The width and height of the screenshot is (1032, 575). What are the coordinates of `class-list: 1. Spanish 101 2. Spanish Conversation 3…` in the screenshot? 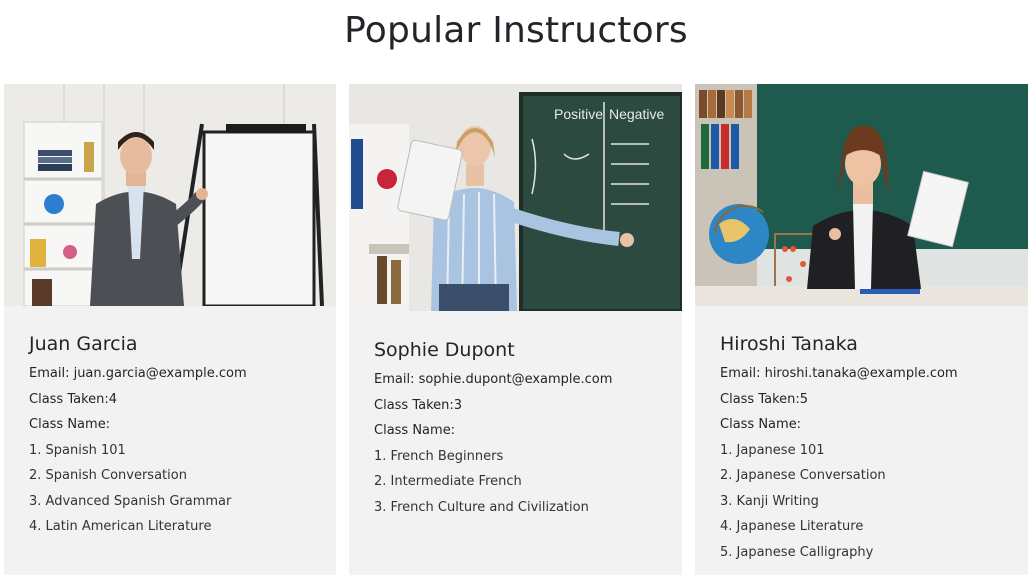 It's located at (177, 489).